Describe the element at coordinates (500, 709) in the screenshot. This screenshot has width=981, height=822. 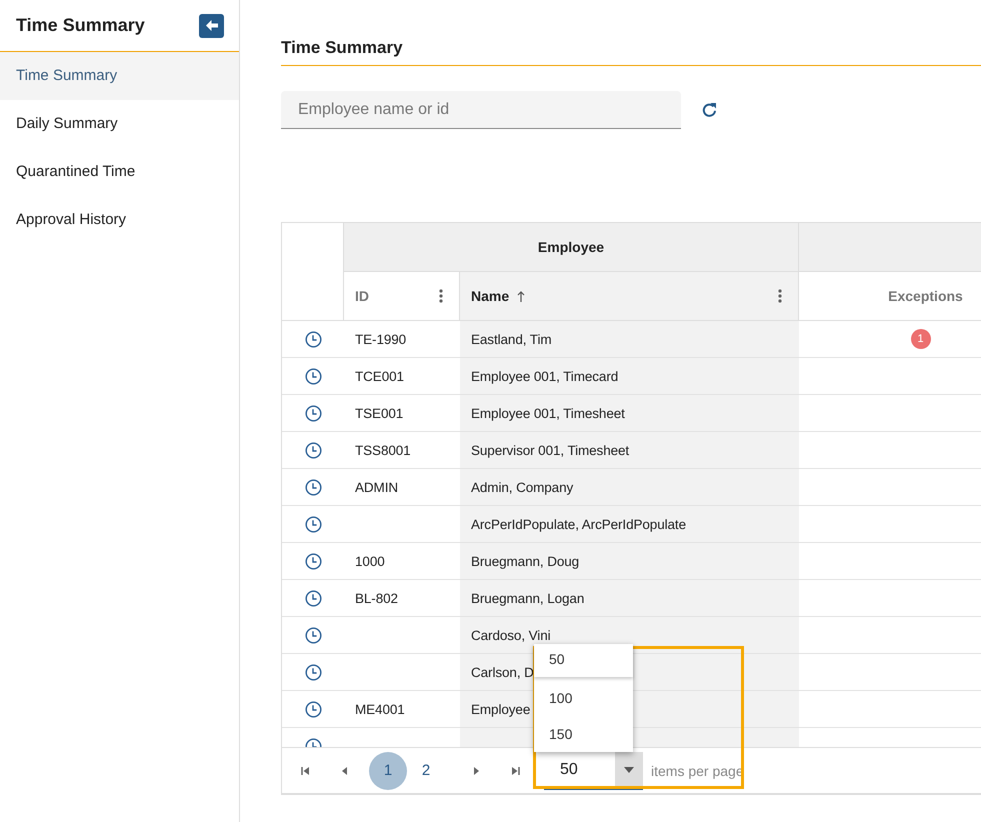
I see `table-cell: Employee` at that location.